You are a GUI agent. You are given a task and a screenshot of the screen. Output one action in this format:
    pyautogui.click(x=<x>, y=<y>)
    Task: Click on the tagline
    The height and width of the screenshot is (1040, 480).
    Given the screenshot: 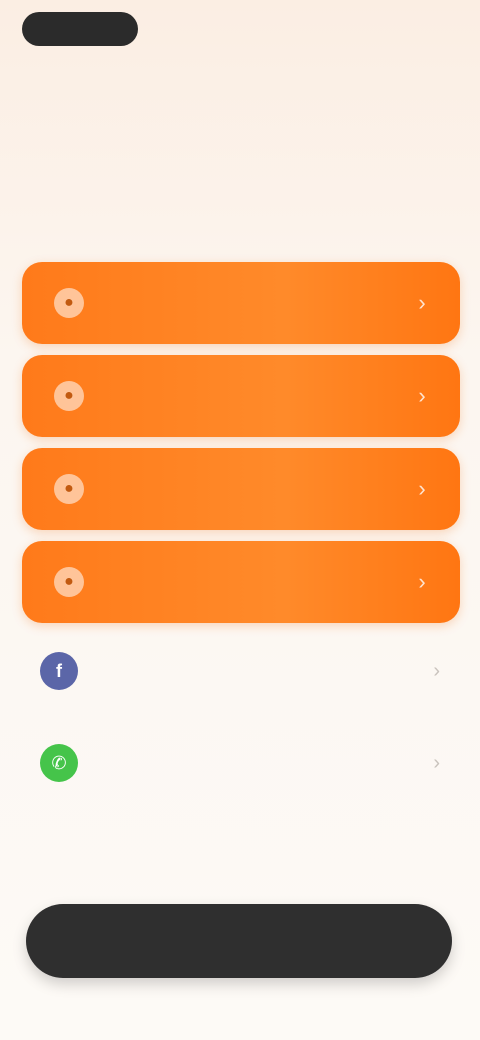 What is the action you would take?
    pyautogui.click(x=134, y=89)
    